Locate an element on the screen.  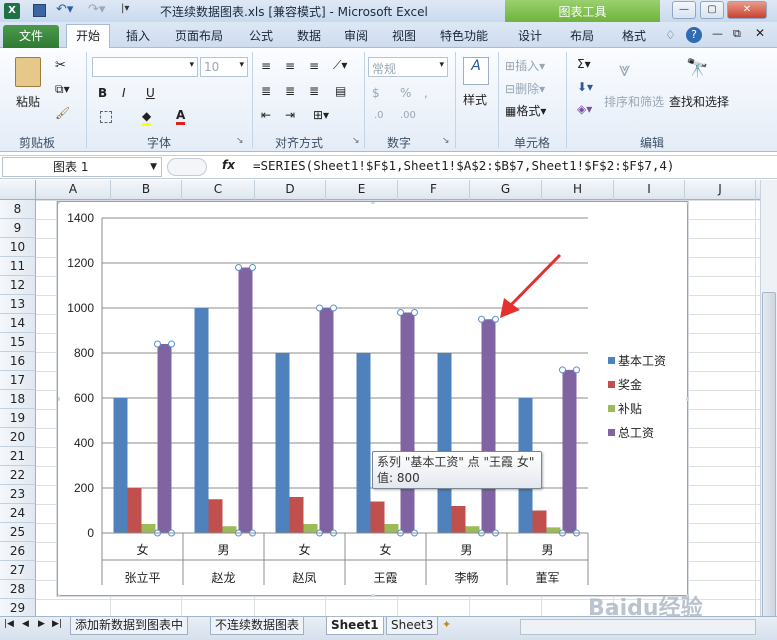
help-icon: ? is located at coordinates (694, 35).